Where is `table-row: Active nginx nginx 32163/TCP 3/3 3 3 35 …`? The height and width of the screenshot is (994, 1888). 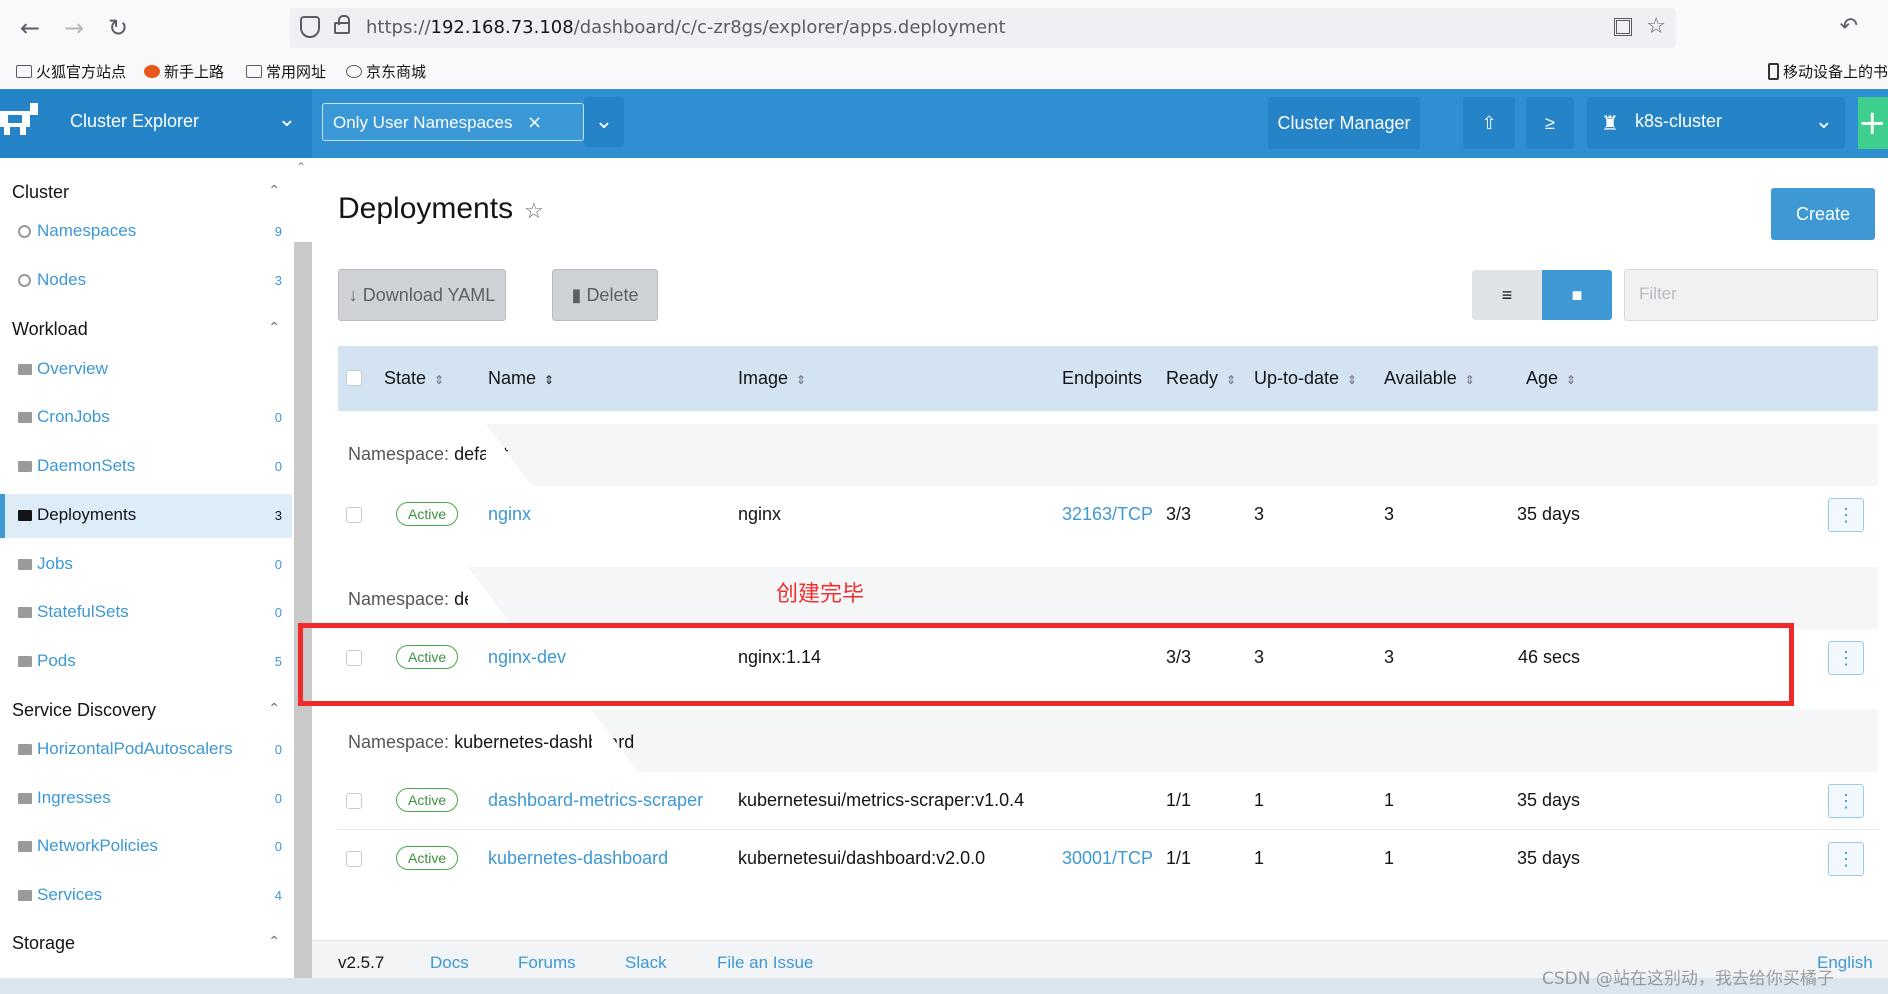 table-row: Active nginx nginx 32163/TCP 3/3 3 3 35 … is located at coordinates (1108, 514).